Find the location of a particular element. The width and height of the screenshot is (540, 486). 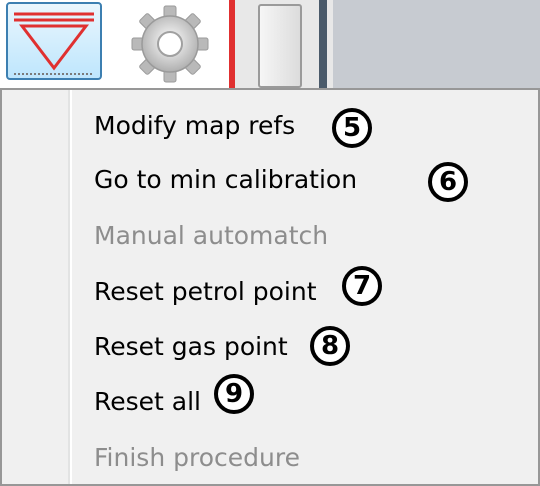

menu-item-reset-gas-point: Reset gas point is located at coordinates (191, 347).